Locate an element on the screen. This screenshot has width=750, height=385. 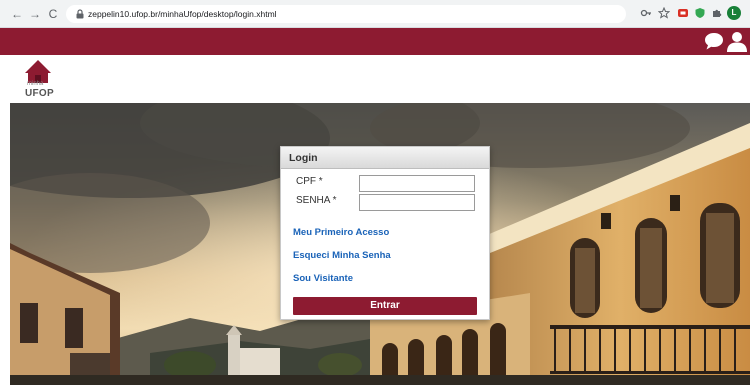
senha-input is located at coordinates (417, 202).